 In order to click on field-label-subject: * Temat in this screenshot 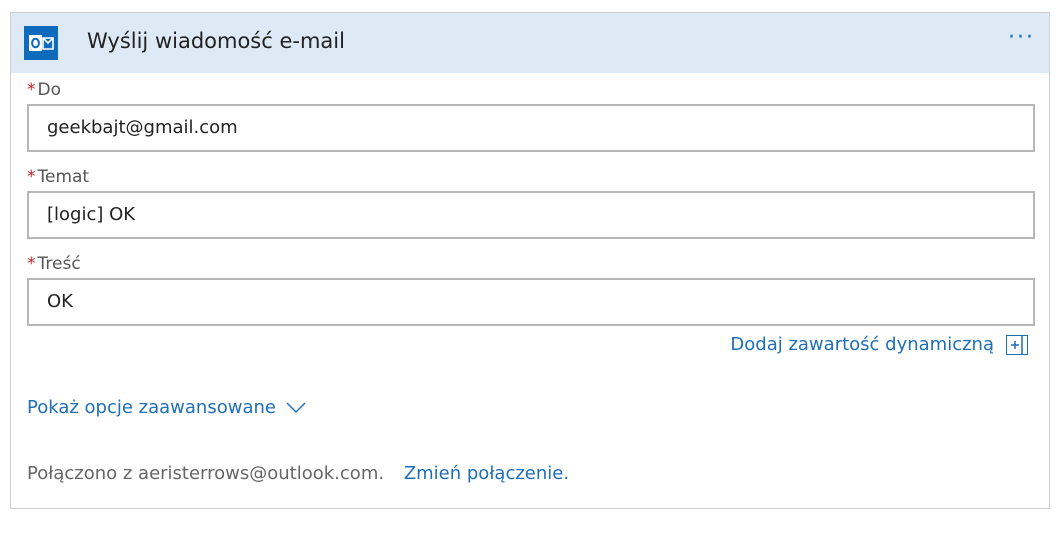, I will do `click(58, 177)`.